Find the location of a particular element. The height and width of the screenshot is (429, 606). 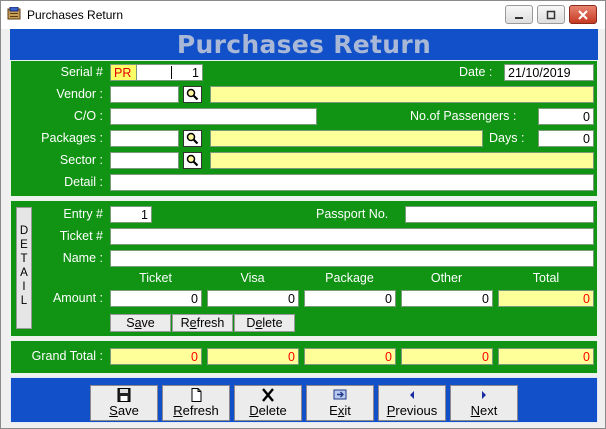

previous-button: Previous is located at coordinates (412, 403).